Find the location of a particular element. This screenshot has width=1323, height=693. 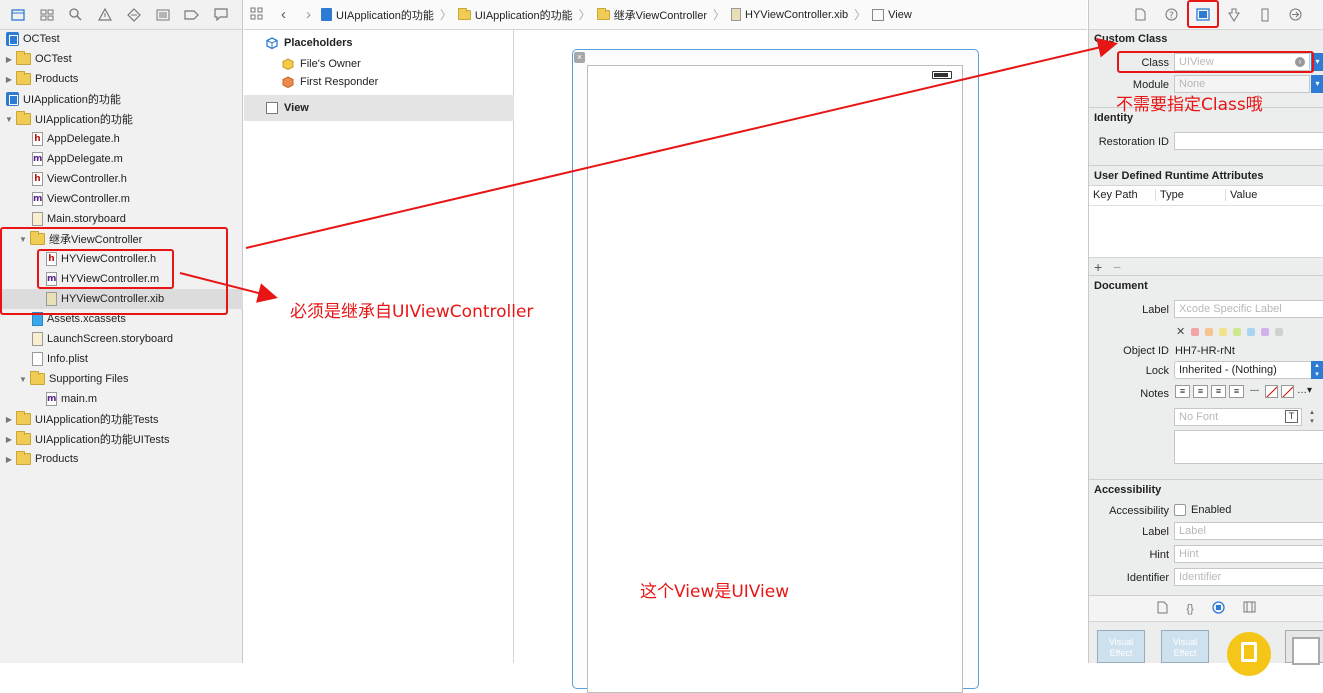

view-annotation: 这个View是UIView is located at coordinates (715, 592).